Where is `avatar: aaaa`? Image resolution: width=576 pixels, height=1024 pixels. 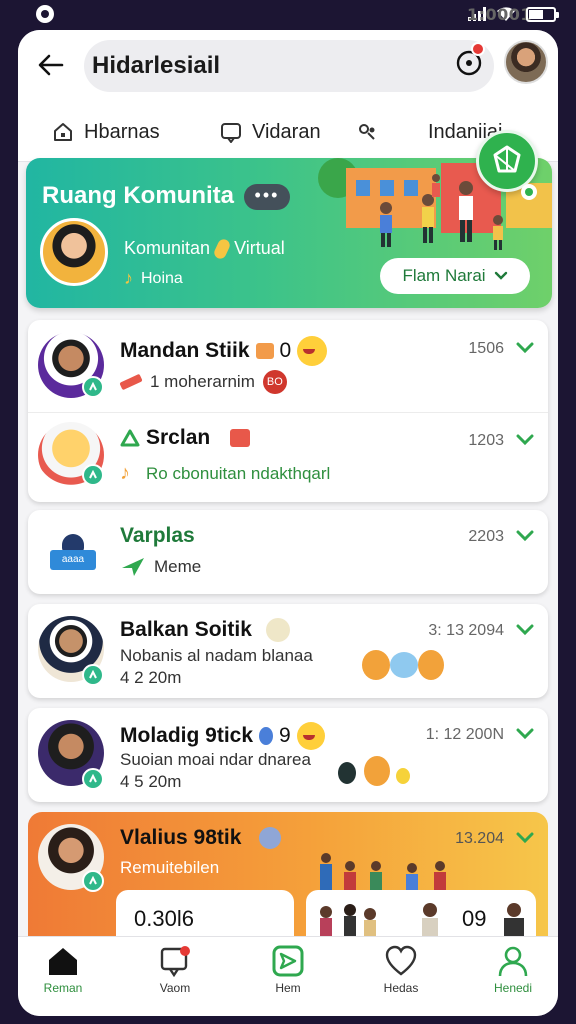 avatar: aaaa is located at coordinates (73, 552).